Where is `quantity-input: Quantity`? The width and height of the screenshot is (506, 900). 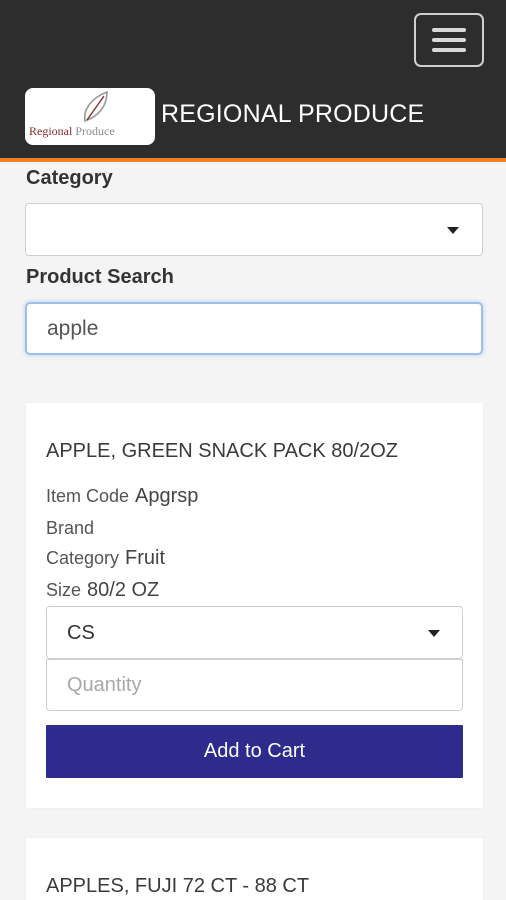 quantity-input: Quantity is located at coordinates (254, 685).